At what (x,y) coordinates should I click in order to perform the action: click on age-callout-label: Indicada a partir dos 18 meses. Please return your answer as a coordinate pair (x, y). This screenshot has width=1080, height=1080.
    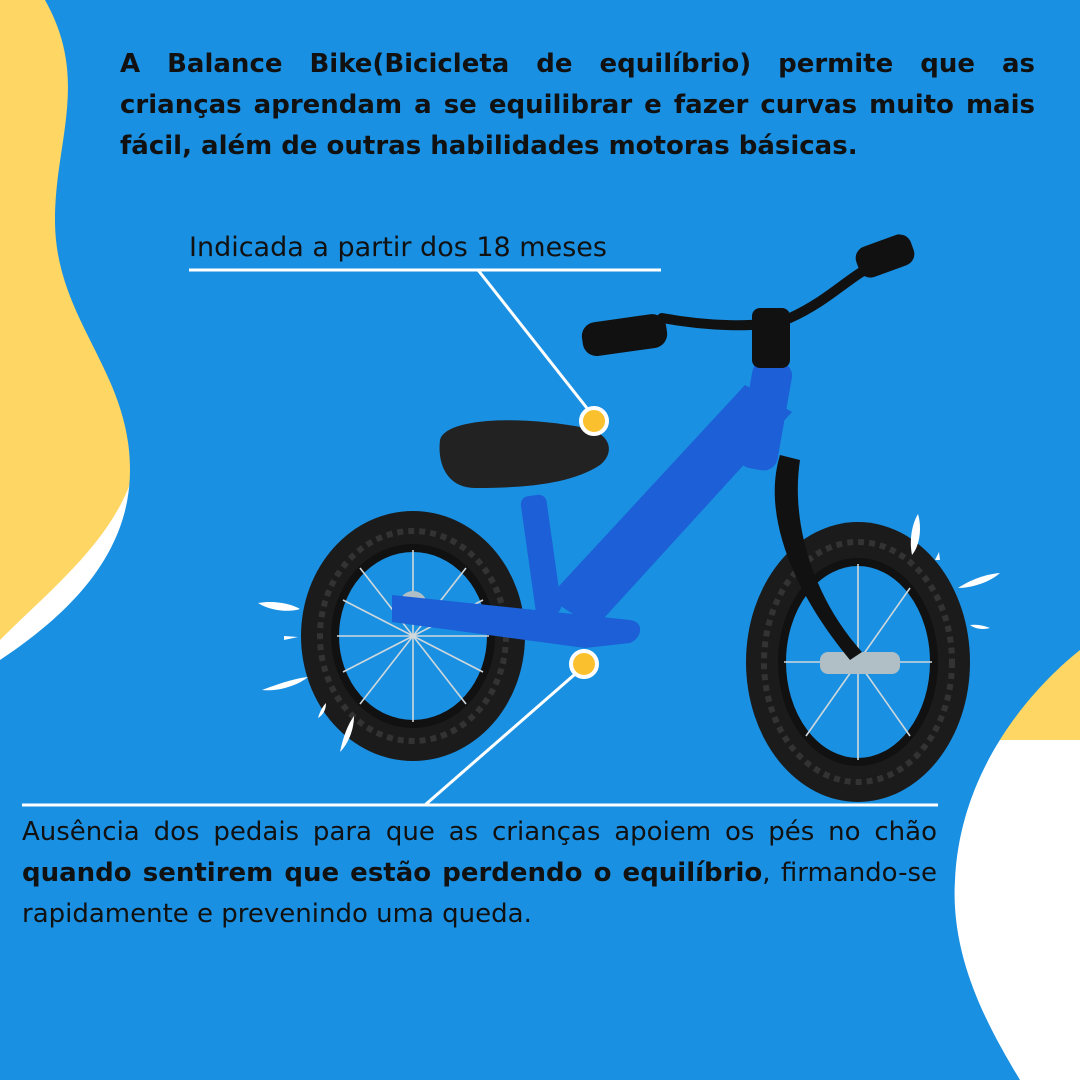
    Looking at the image, I should click on (398, 247).